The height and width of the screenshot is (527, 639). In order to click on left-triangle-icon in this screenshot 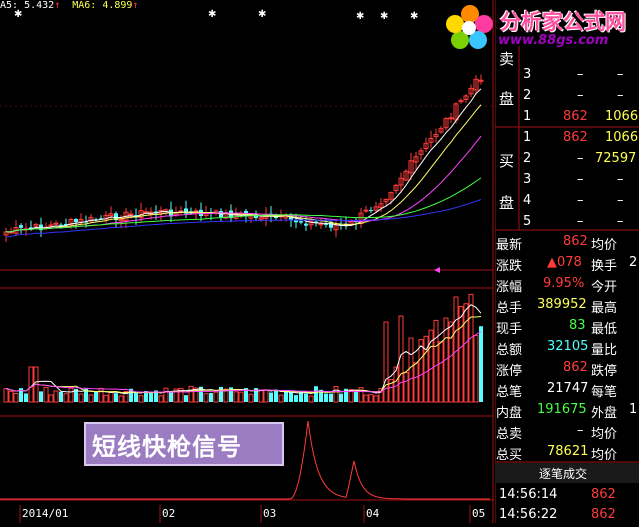, I will do `click(437, 270)`.